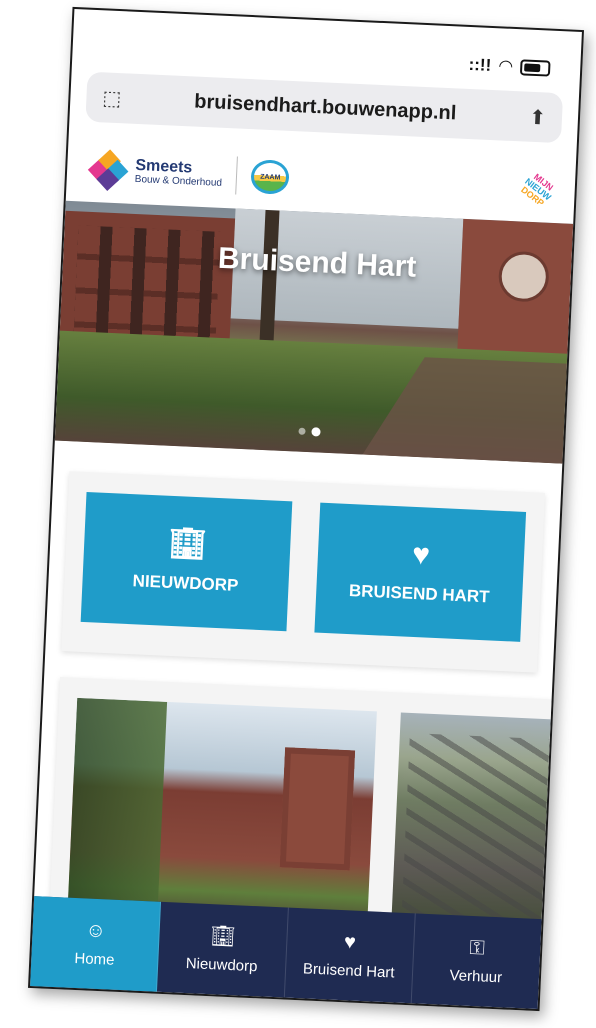 The image size is (596, 1028). What do you see at coordinates (477, 948) in the screenshot?
I see `key-icon: ⚿` at bounding box center [477, 948].